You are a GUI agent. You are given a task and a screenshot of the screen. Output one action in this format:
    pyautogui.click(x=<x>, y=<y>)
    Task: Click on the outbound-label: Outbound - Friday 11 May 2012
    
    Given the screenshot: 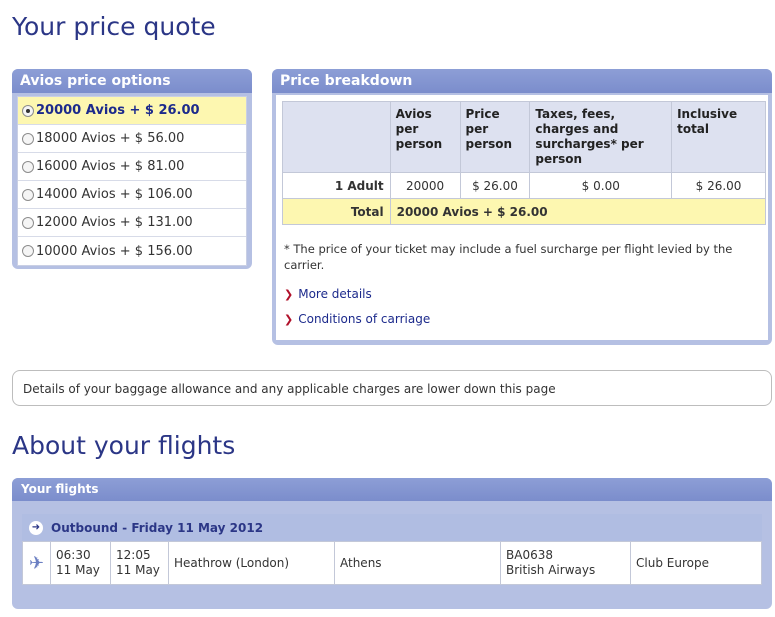 What is the action you would take?
    pyautogui.click(x=157, y=527)
    